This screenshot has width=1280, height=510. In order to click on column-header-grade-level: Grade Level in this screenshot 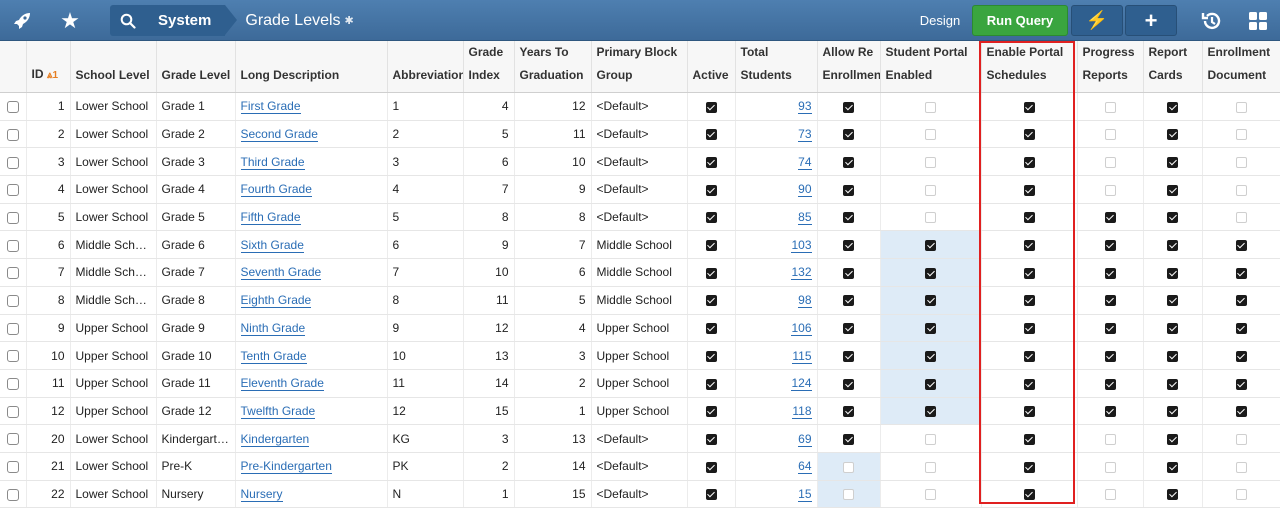, I will do `click(196, 67)`.